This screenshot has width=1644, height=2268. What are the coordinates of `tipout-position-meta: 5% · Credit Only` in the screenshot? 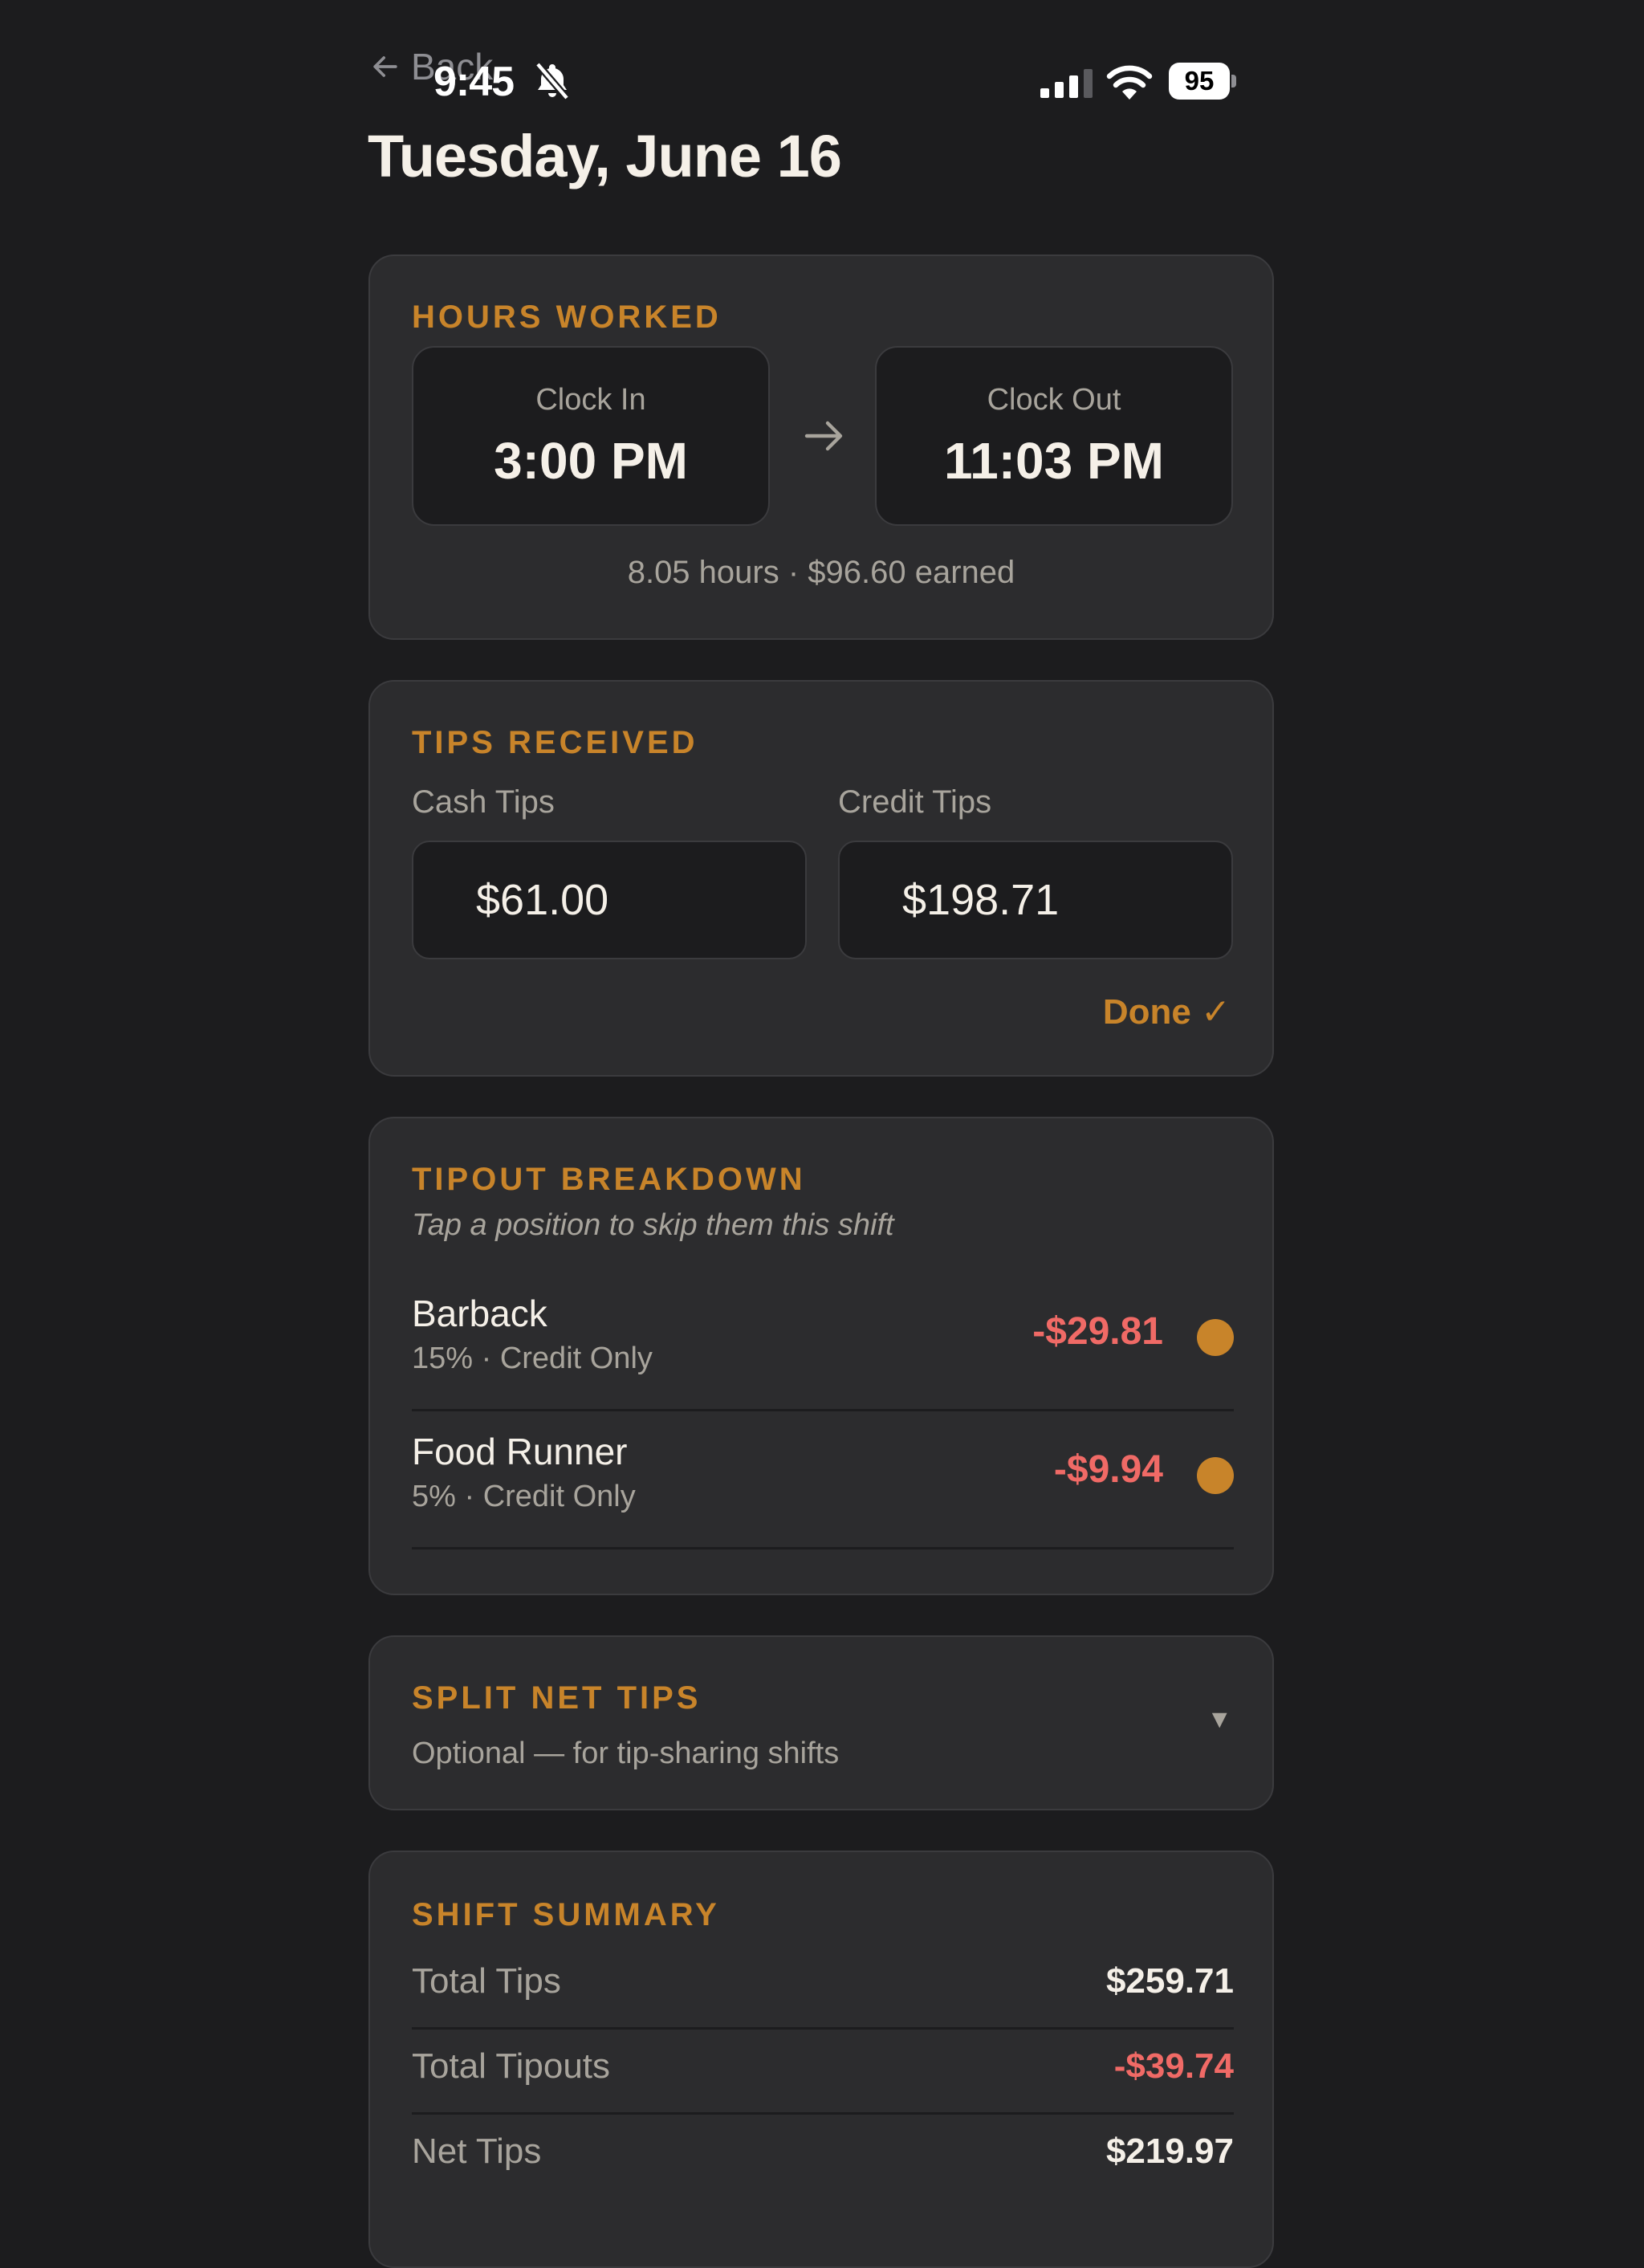 It's located at (524, 1496).